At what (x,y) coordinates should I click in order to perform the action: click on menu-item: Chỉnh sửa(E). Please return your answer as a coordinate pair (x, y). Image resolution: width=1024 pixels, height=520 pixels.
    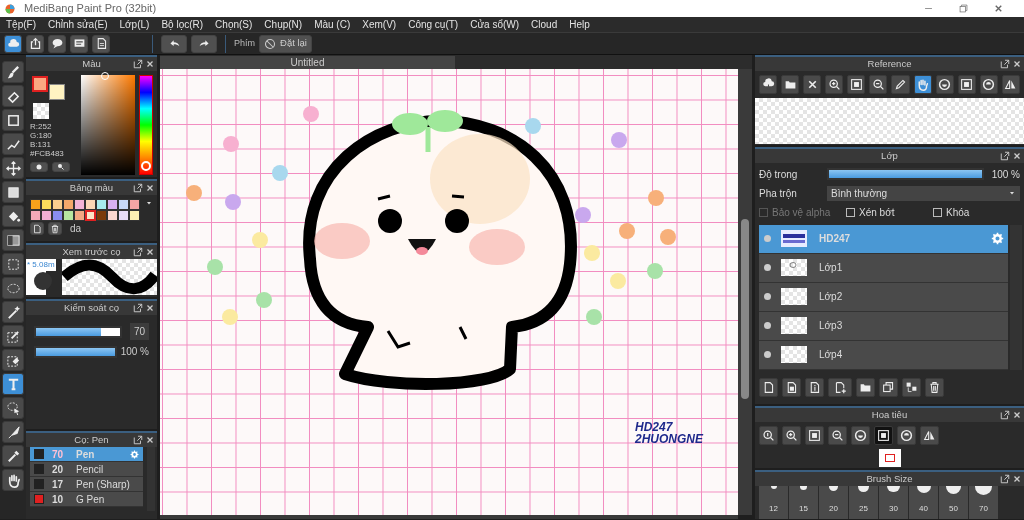
    Looking at the image, I should click on (78, 24).